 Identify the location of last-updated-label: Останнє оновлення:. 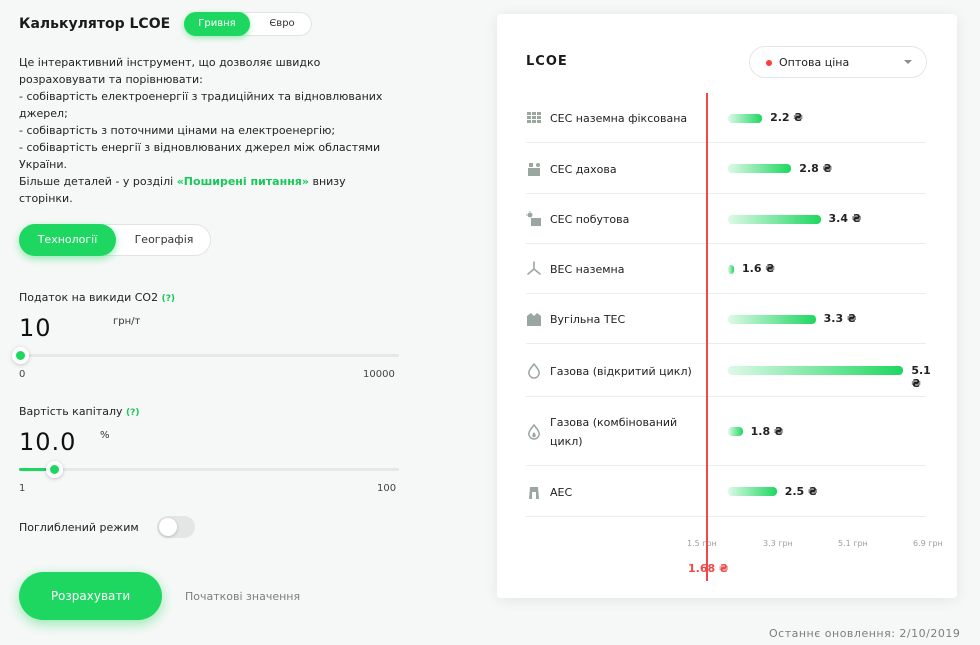
(832, 633).